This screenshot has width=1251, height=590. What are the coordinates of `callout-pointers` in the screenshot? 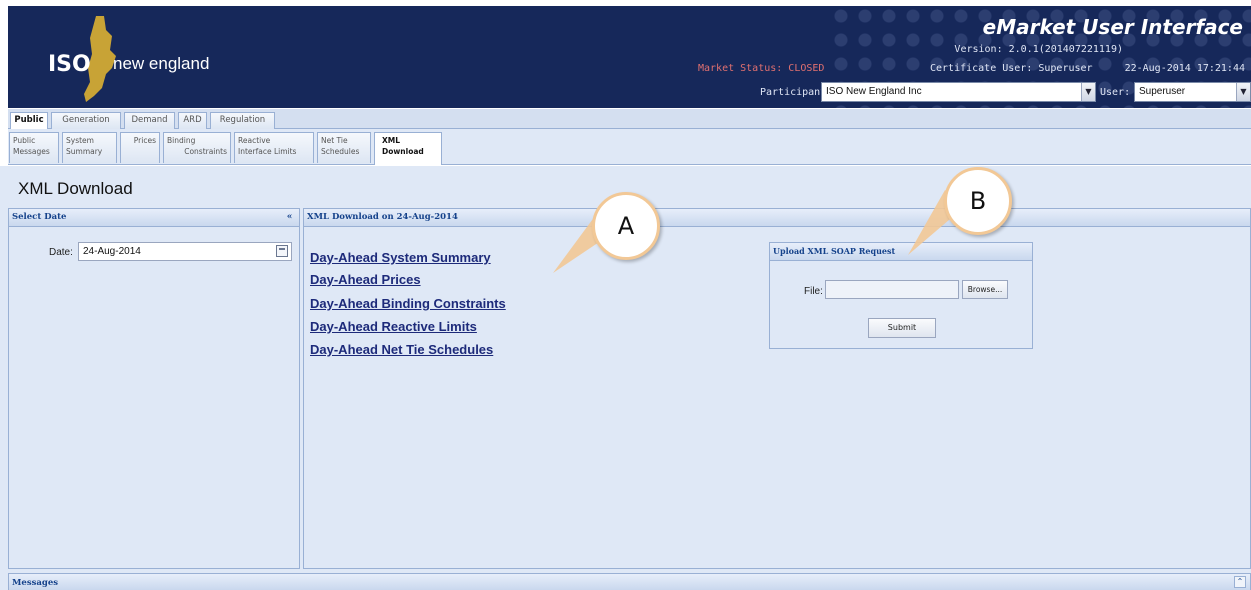 It's located at (758, 231).